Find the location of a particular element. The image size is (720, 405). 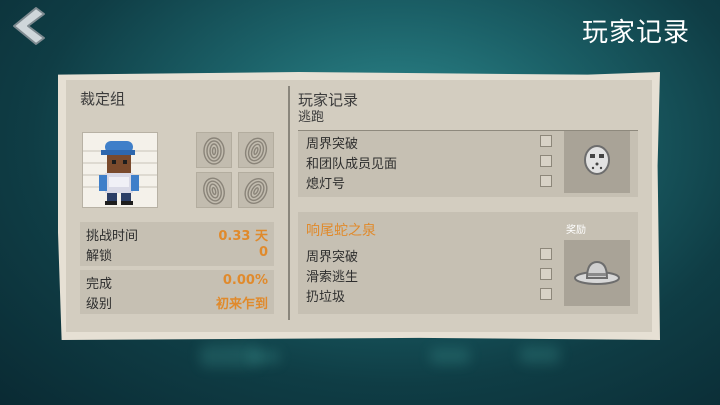

back-button is located at coordinates (28, 26).